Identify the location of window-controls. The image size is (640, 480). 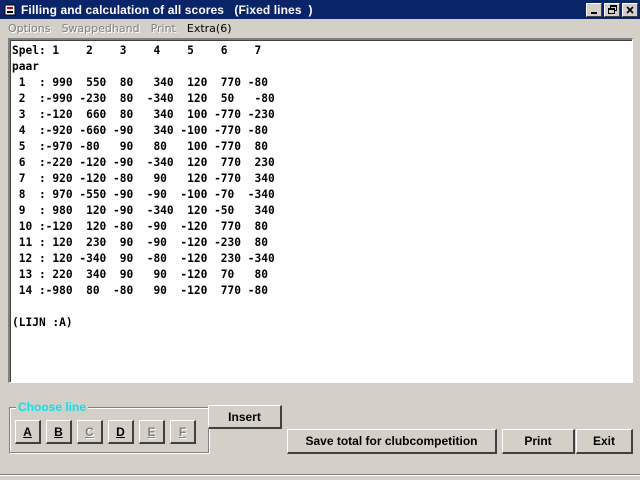
(611, 9).